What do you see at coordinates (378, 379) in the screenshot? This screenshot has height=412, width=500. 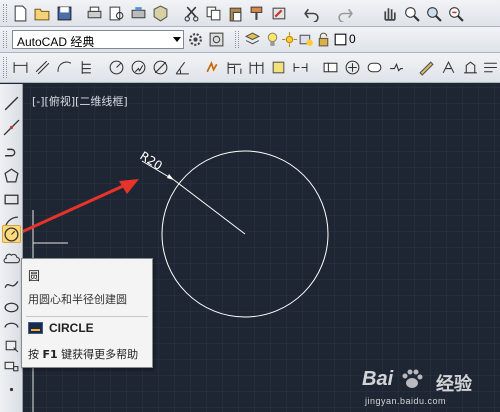 I see `watermark-brand-text: Bai` at bounding box center [378, 379].